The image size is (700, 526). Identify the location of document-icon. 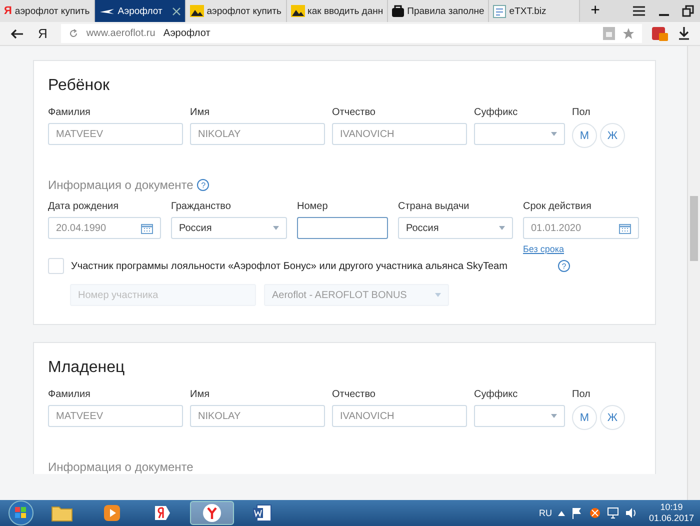
(262, 513).